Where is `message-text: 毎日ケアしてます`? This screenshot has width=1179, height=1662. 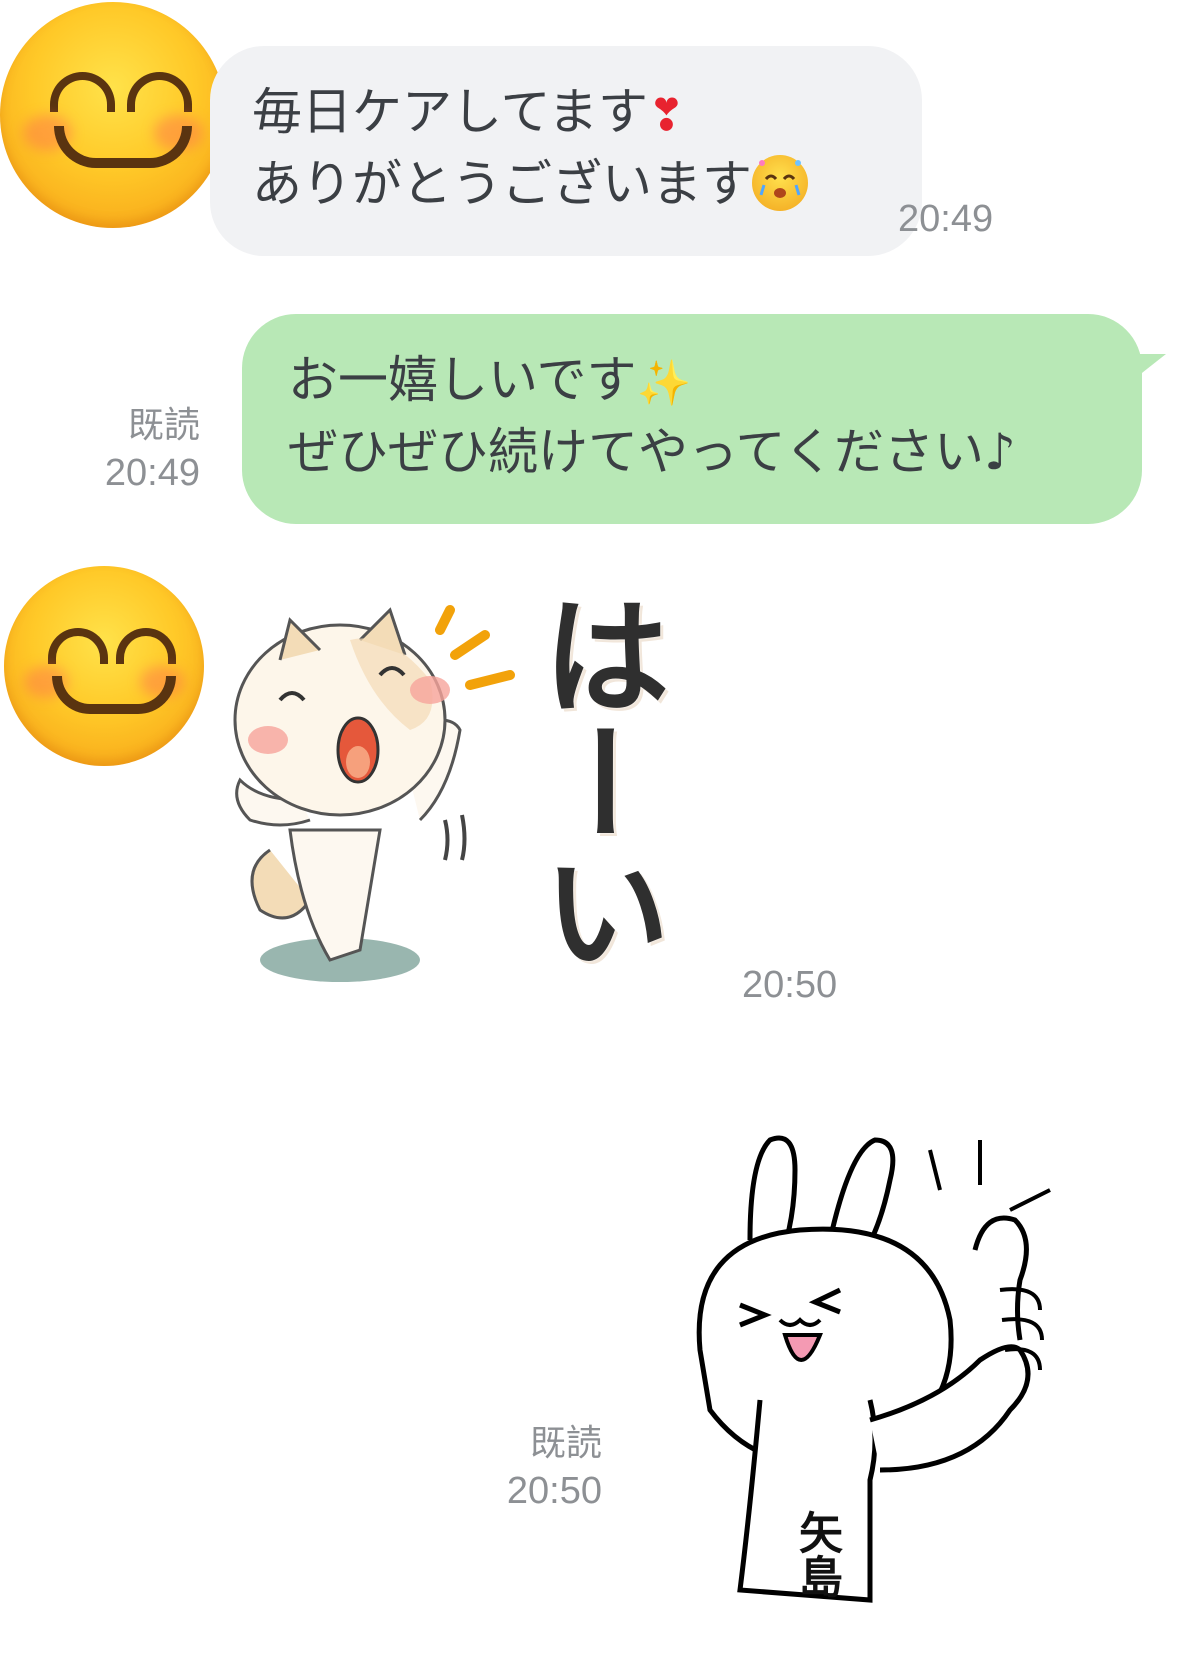 message-text: 毎日ケアしてます is located at coordinates (450, 112).